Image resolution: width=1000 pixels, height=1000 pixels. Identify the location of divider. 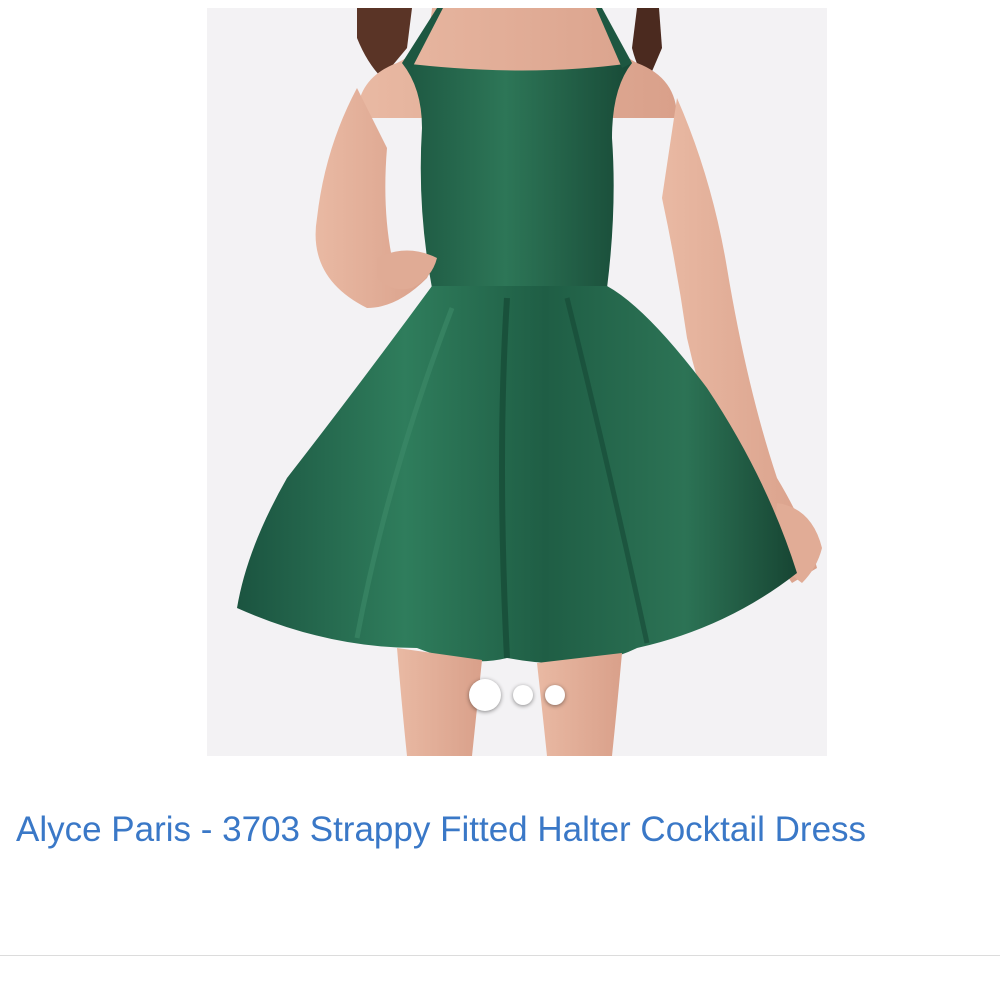
(500, 955).